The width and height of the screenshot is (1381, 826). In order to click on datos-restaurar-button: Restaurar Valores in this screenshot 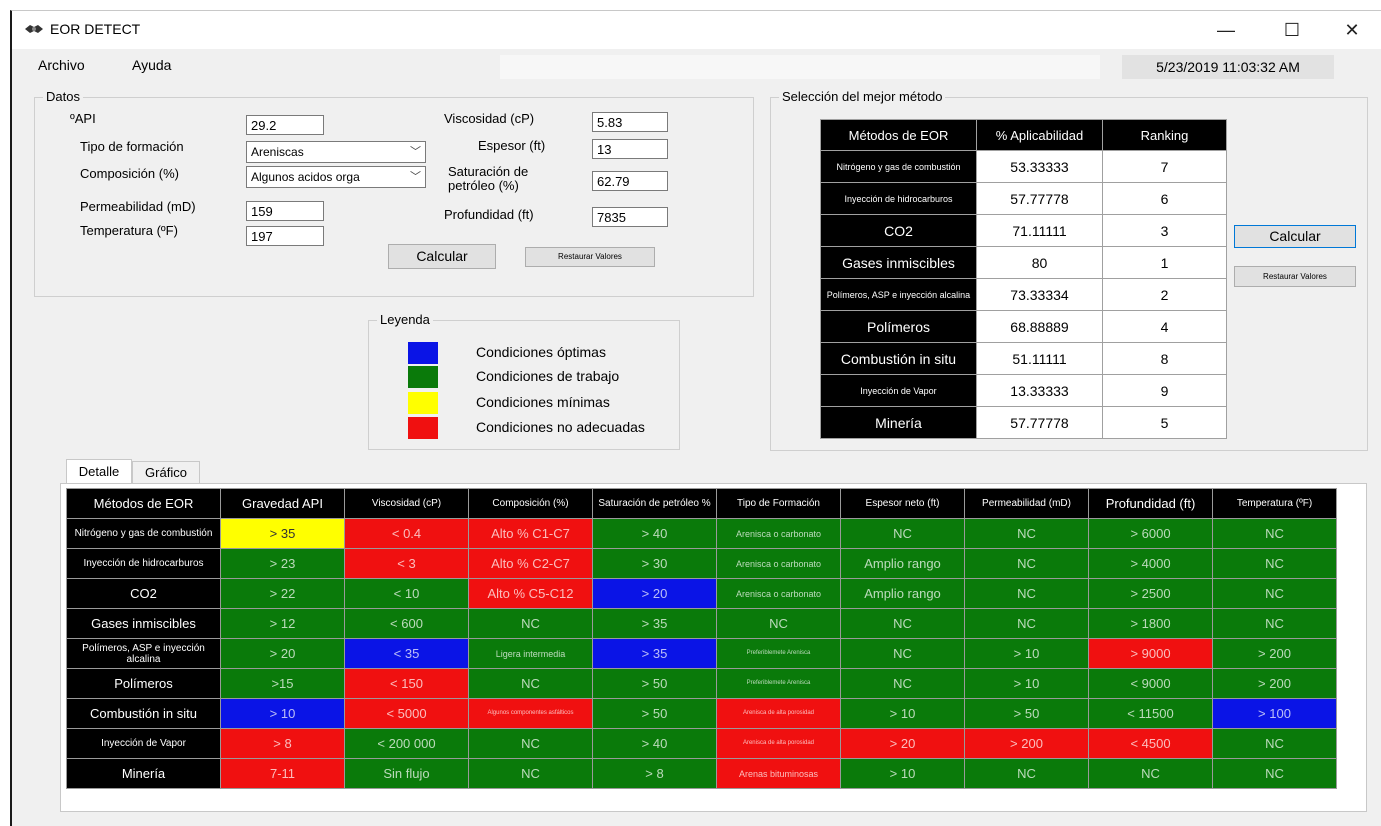, I will do `click(590, 257)`.